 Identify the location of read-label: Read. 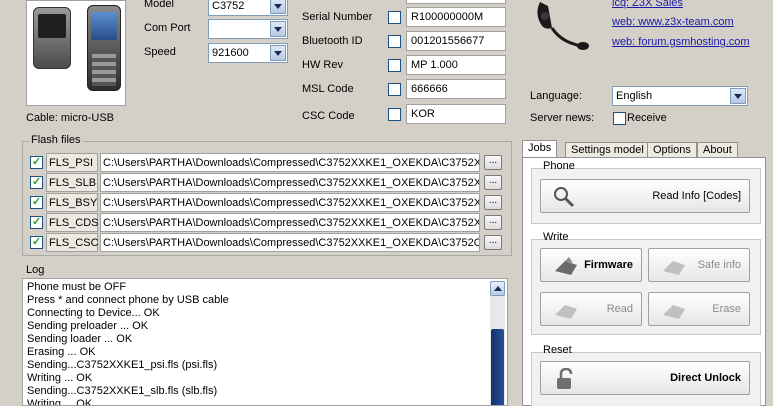
(619, 309).